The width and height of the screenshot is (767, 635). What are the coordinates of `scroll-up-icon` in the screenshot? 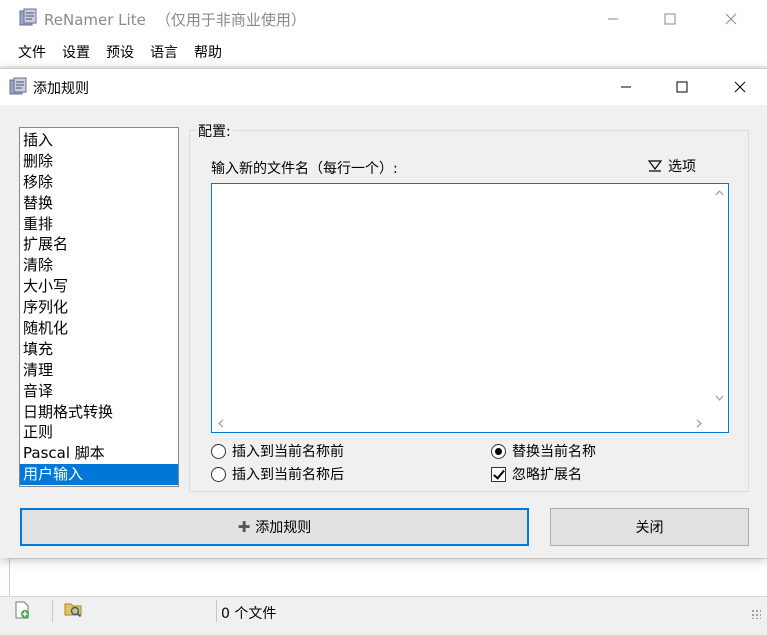 It's located at (719, 193).